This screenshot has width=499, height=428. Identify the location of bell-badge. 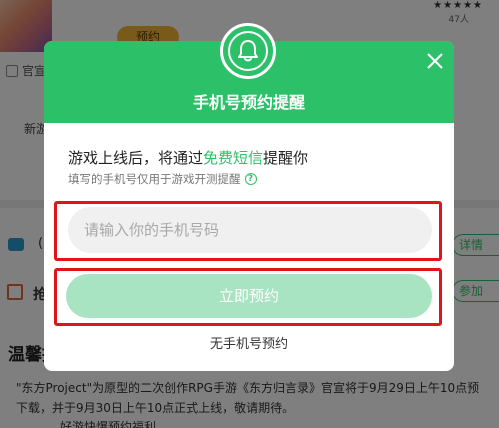
(248, 51).